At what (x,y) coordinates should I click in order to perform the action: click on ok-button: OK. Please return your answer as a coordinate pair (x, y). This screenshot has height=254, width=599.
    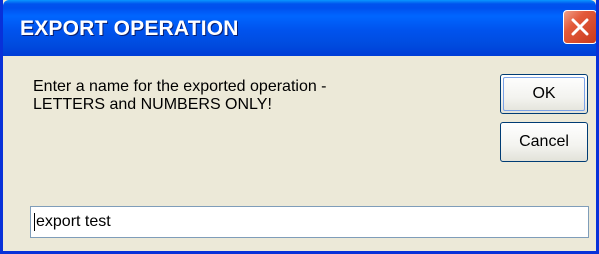
    Looking at the image, I should click on (544, 94).